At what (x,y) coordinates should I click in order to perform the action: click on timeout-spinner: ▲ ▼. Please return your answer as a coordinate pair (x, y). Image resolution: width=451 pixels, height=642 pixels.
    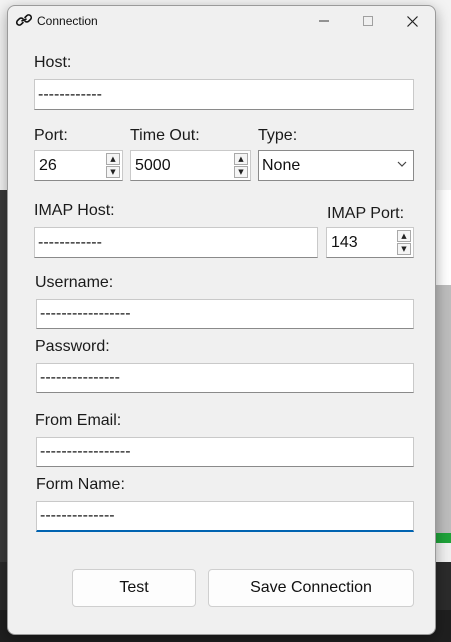
    Looking at the image, I should click on (190, 165).